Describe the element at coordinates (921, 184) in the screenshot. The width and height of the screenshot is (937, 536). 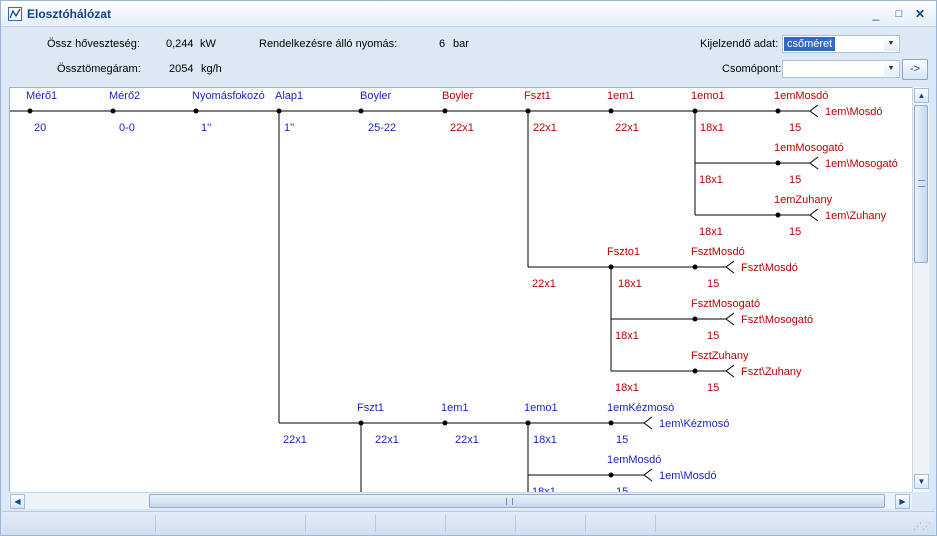
I see `vertical-scroll-thumb` at that location.